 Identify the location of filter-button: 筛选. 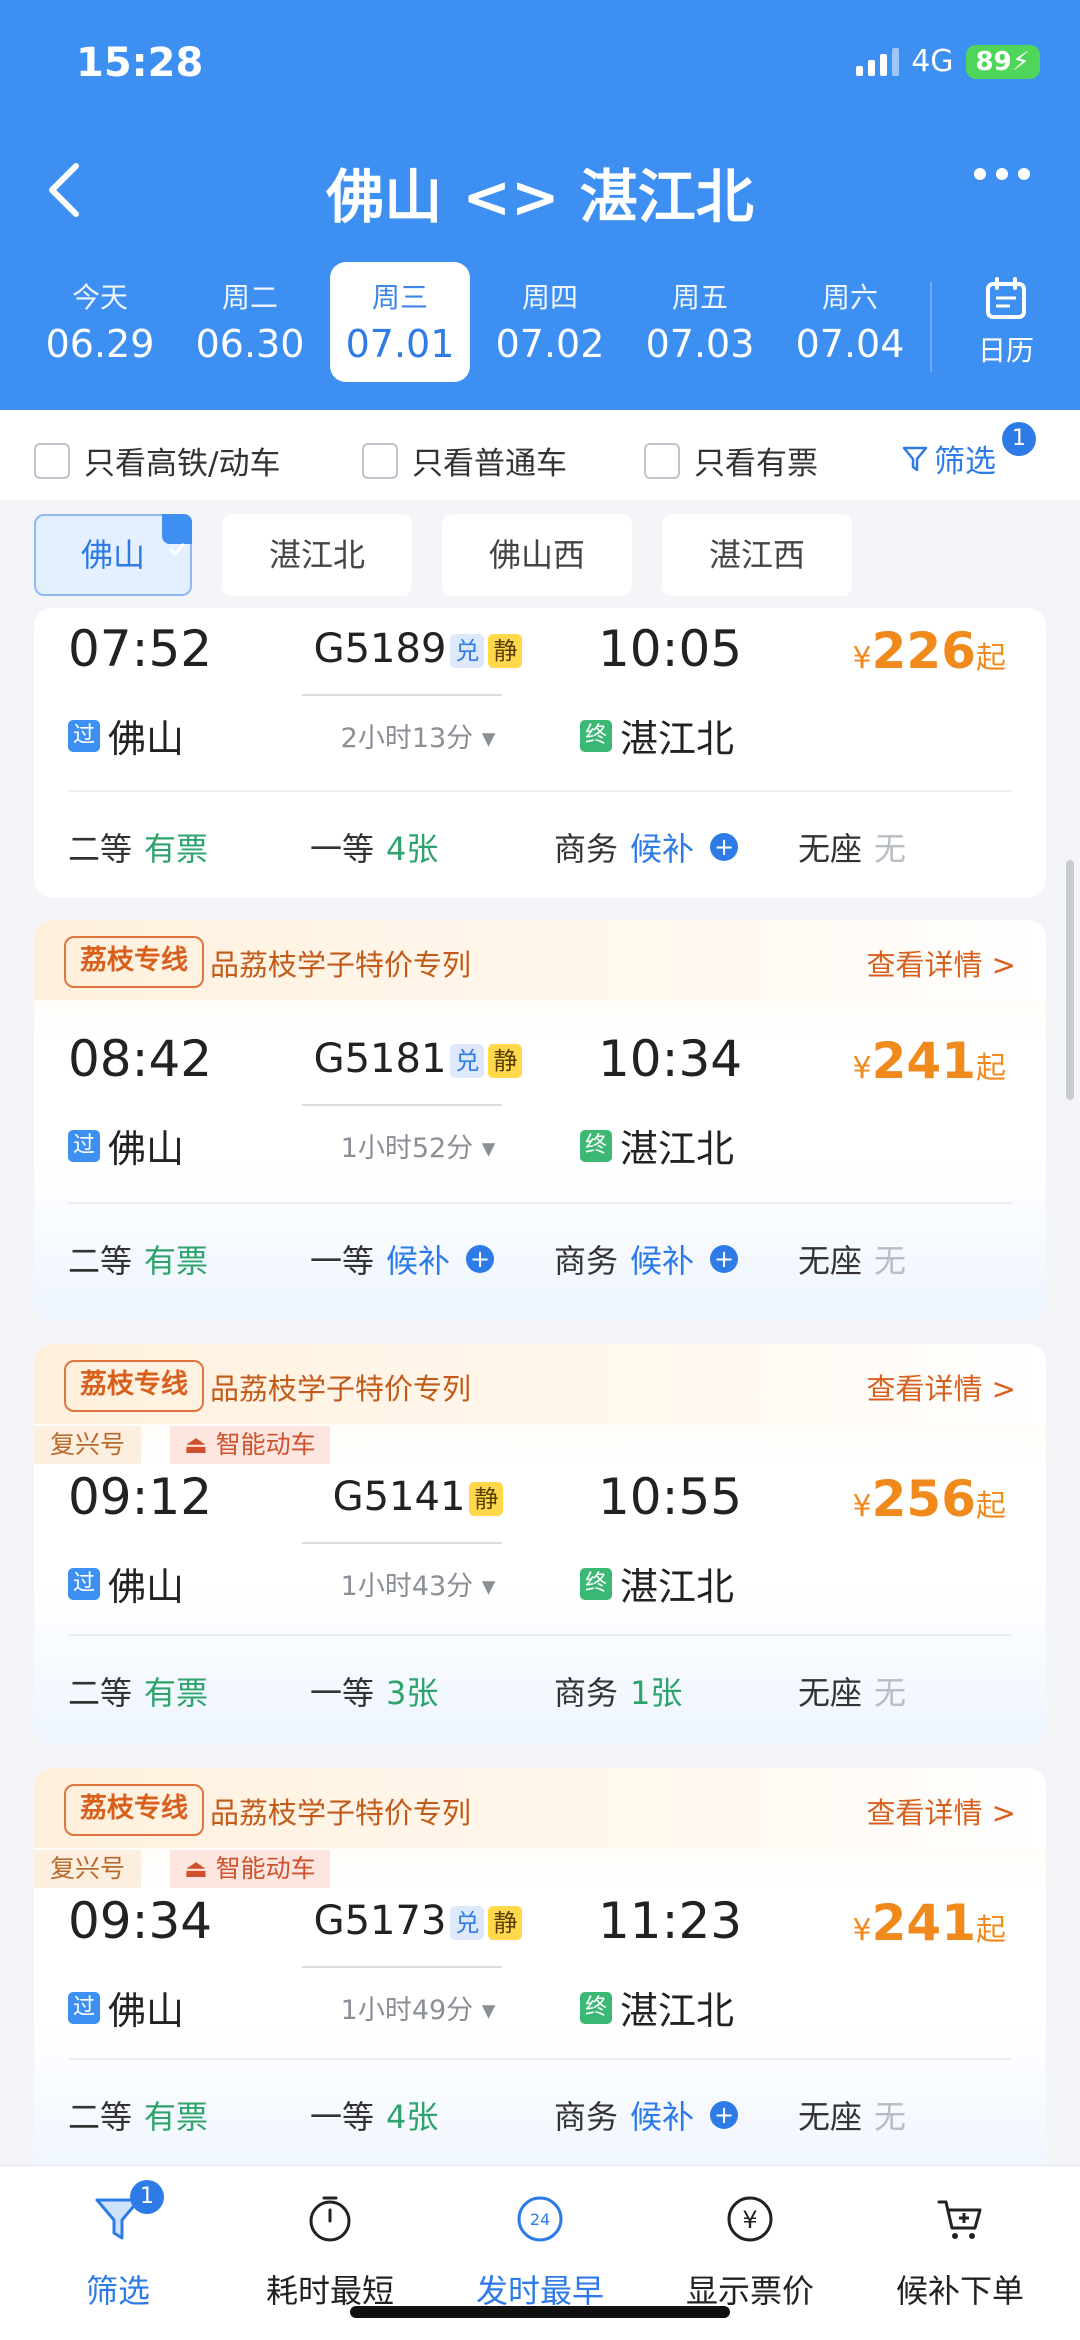
(949, 458).